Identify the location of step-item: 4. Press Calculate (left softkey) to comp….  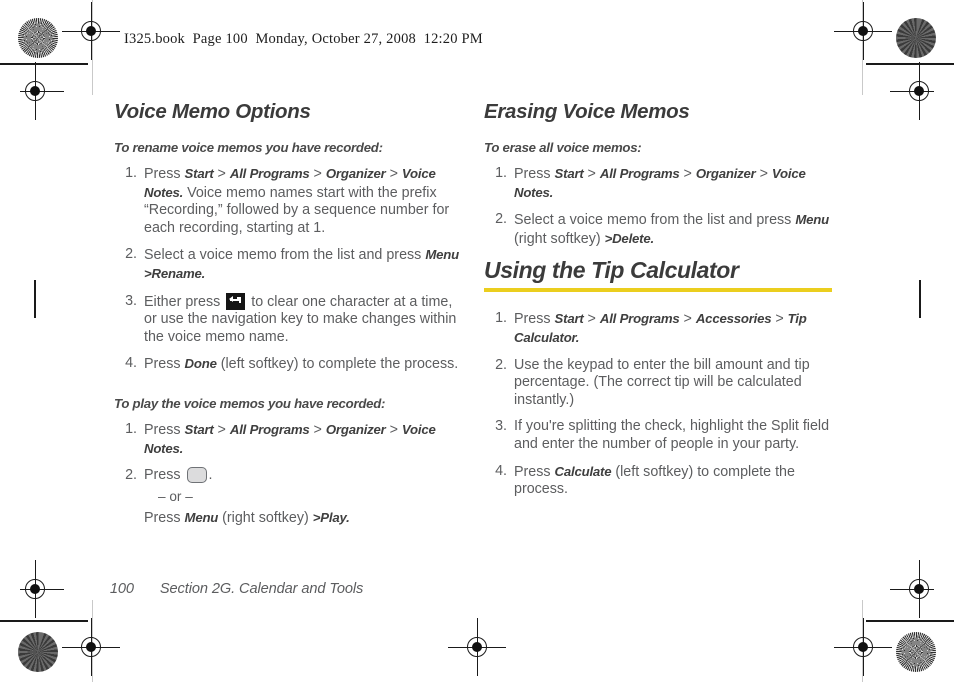
(658, 481).